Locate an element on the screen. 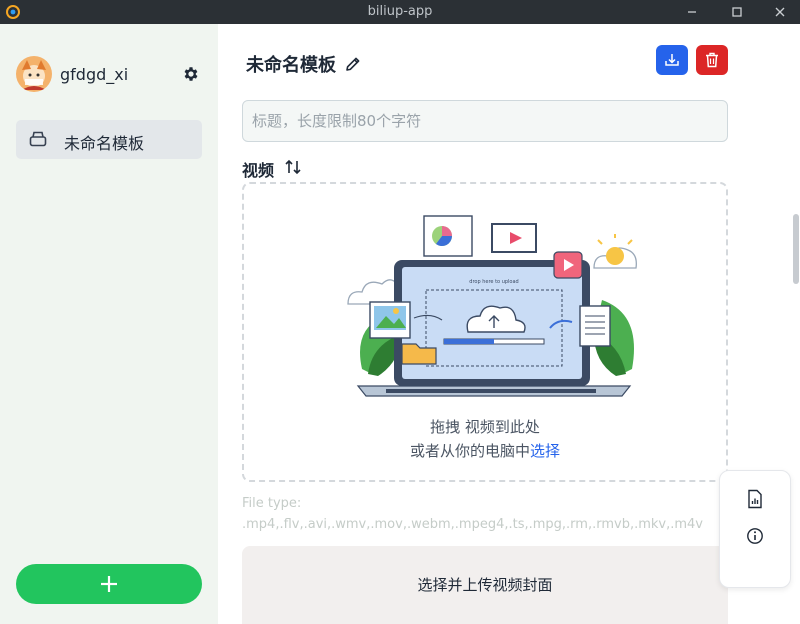 The width and height of the screenshot is (800, 624). avatar-image is located at coordinates (34, 74).